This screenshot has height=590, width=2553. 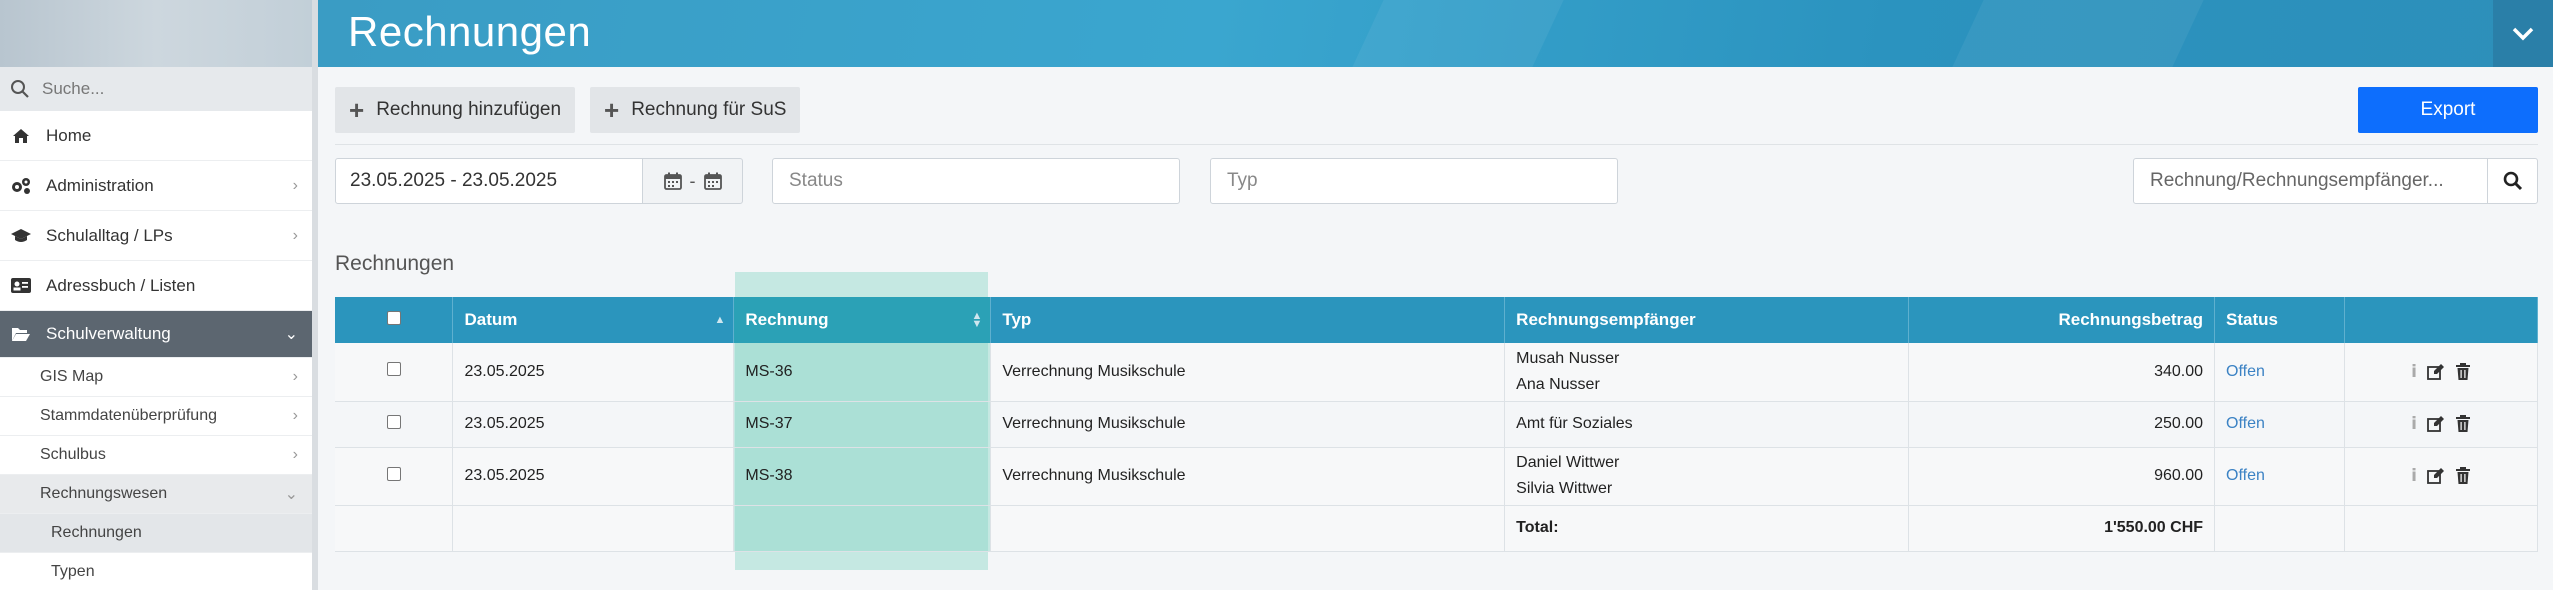 What do you see at coordinates (1564, 488) in the screenshot?
I see `recipient-name: Silvia Wittwer` at bounding box center [1564, 488].